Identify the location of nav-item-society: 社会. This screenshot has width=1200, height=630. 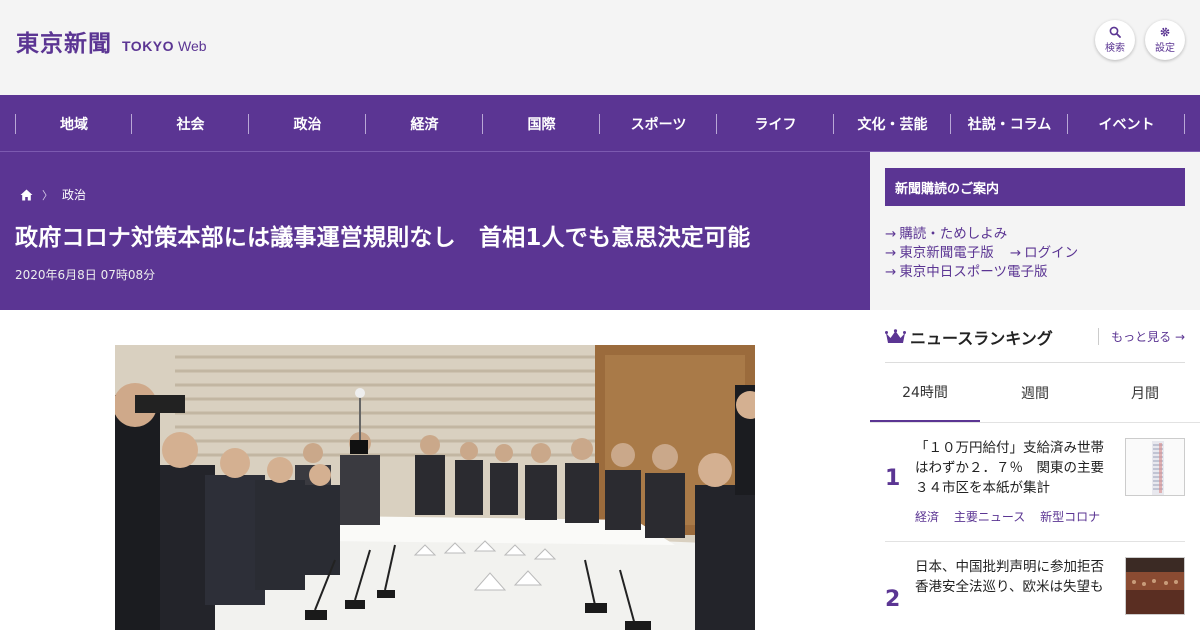
(190, 123).